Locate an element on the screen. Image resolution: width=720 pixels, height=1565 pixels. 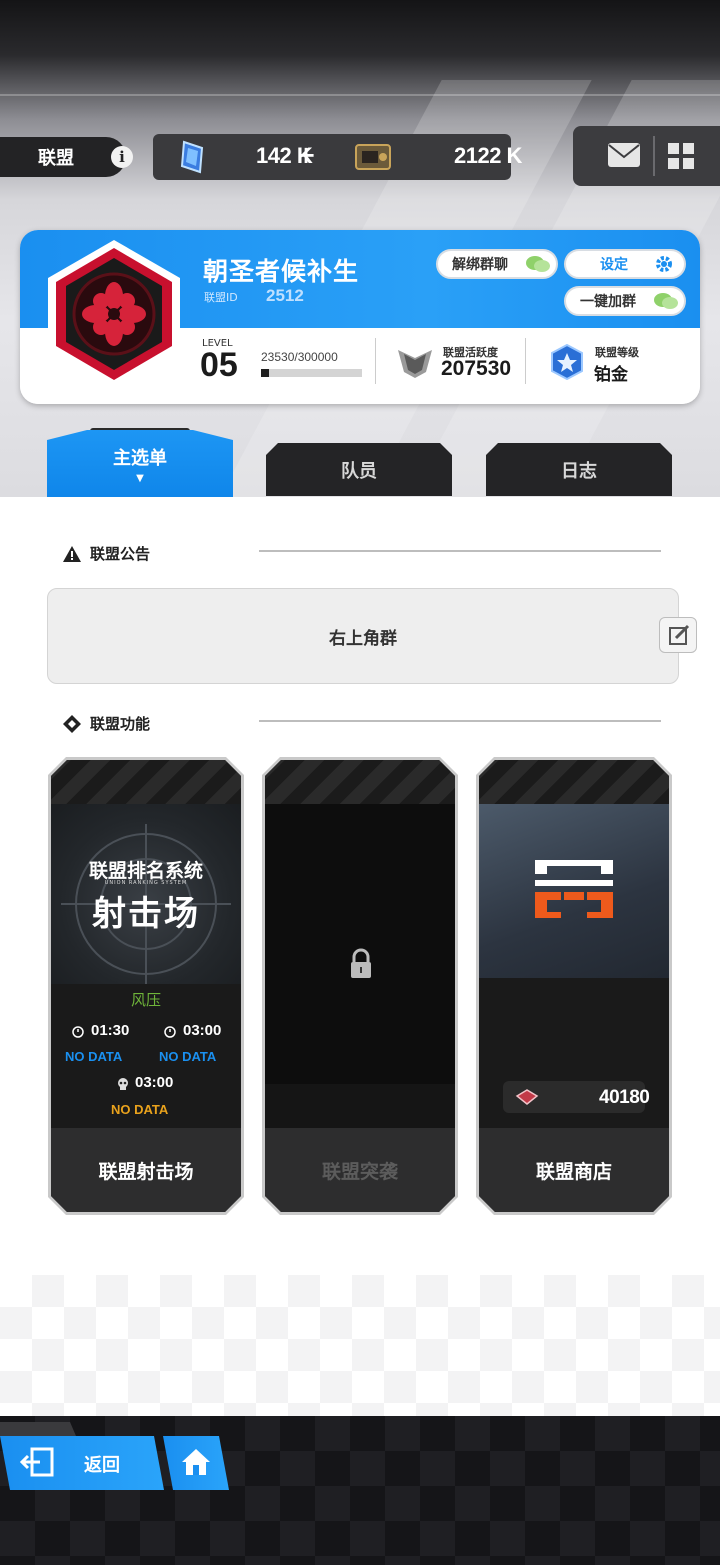
footer-background is located at coordinates (360, 1345).